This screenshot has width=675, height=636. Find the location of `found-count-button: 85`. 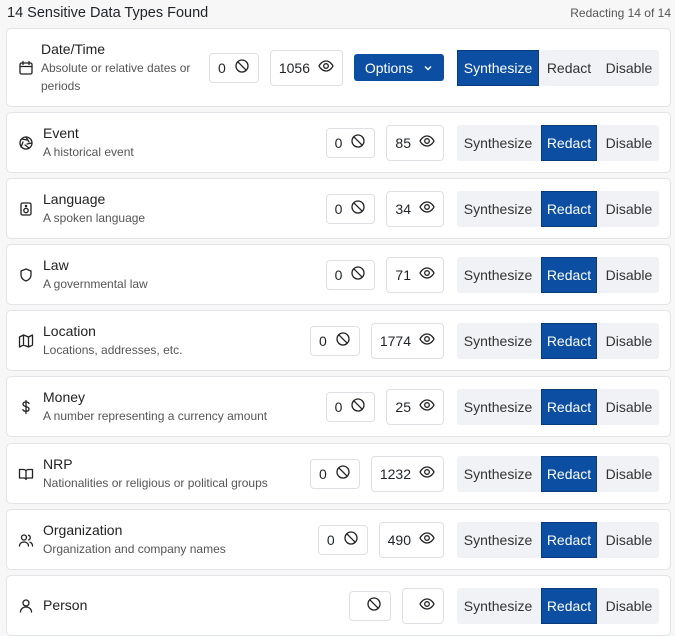

found-count-button: 85 is located at coordinates (415, 142).